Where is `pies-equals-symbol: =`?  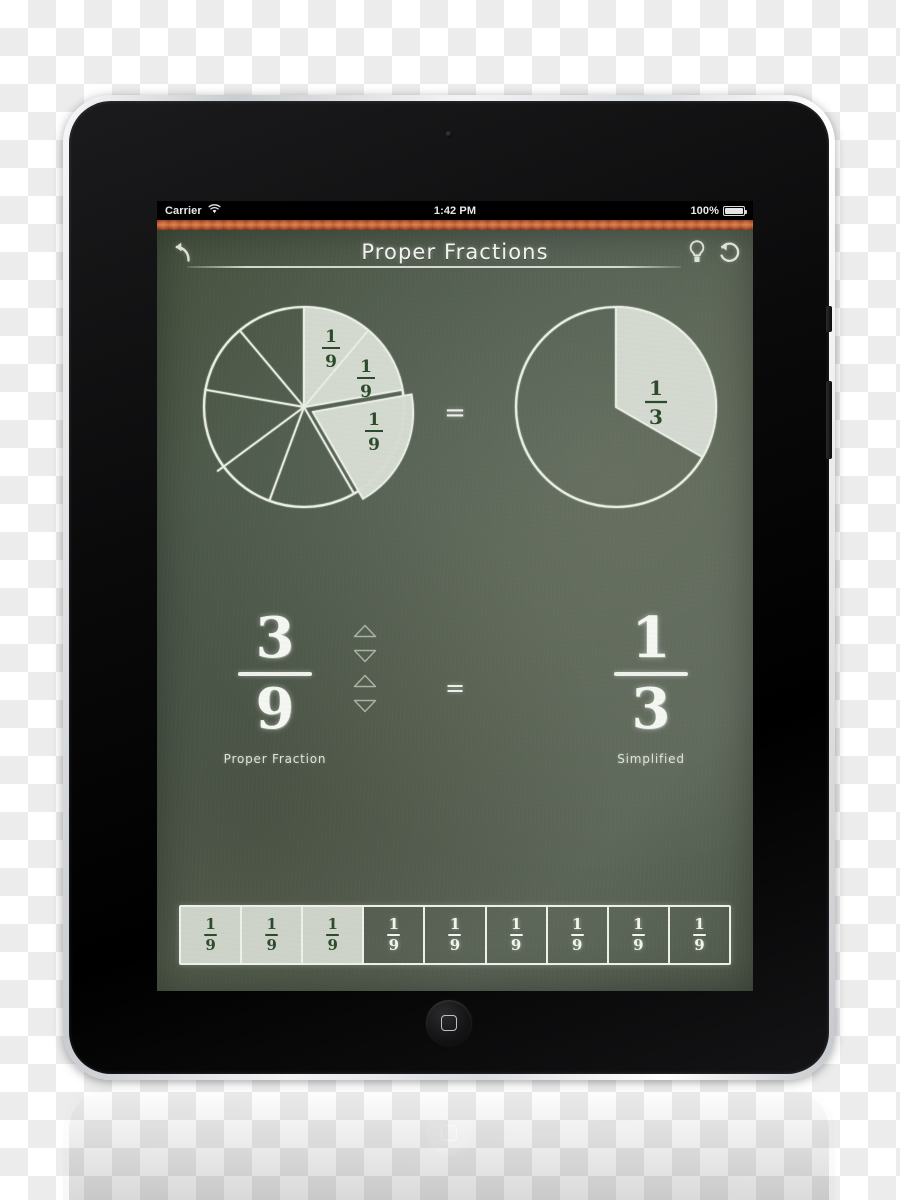 pies-equals-symbol: = is located at coordinates (455, 413).